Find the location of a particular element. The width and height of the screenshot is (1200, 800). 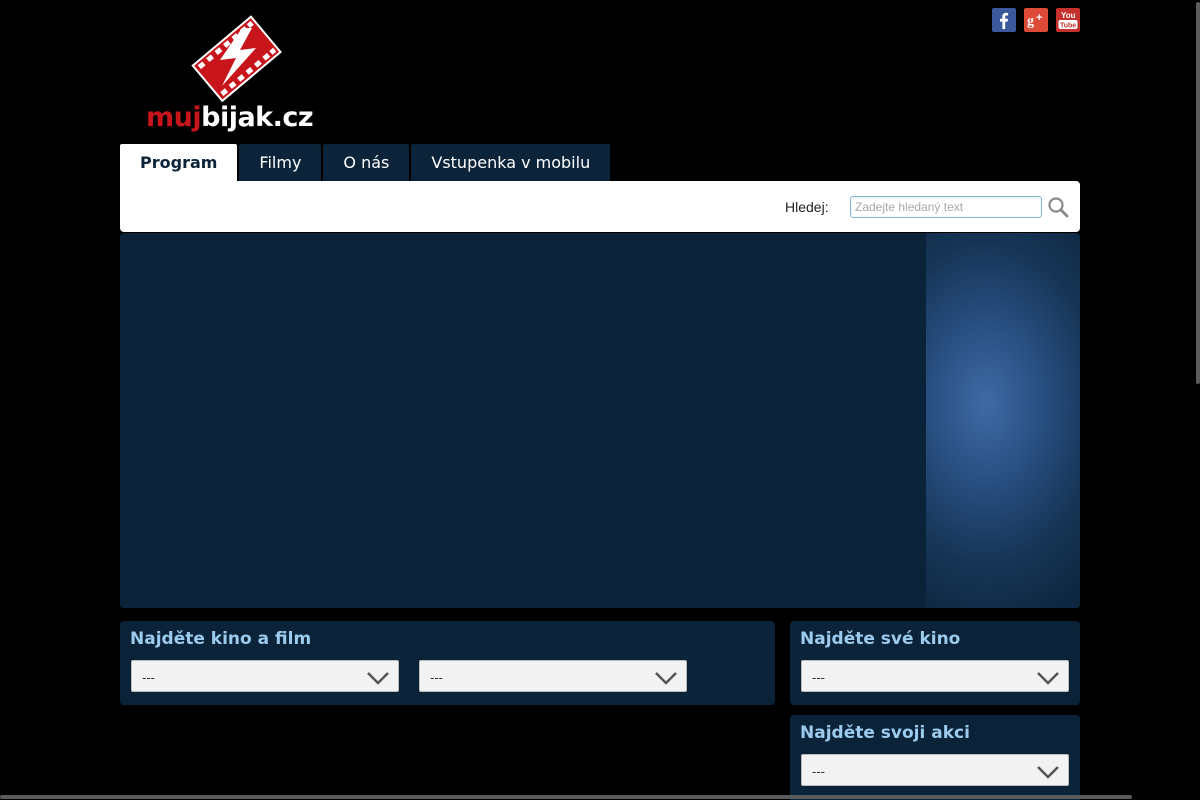

google-plus-button: g + is located at coordinates (1036, 20).